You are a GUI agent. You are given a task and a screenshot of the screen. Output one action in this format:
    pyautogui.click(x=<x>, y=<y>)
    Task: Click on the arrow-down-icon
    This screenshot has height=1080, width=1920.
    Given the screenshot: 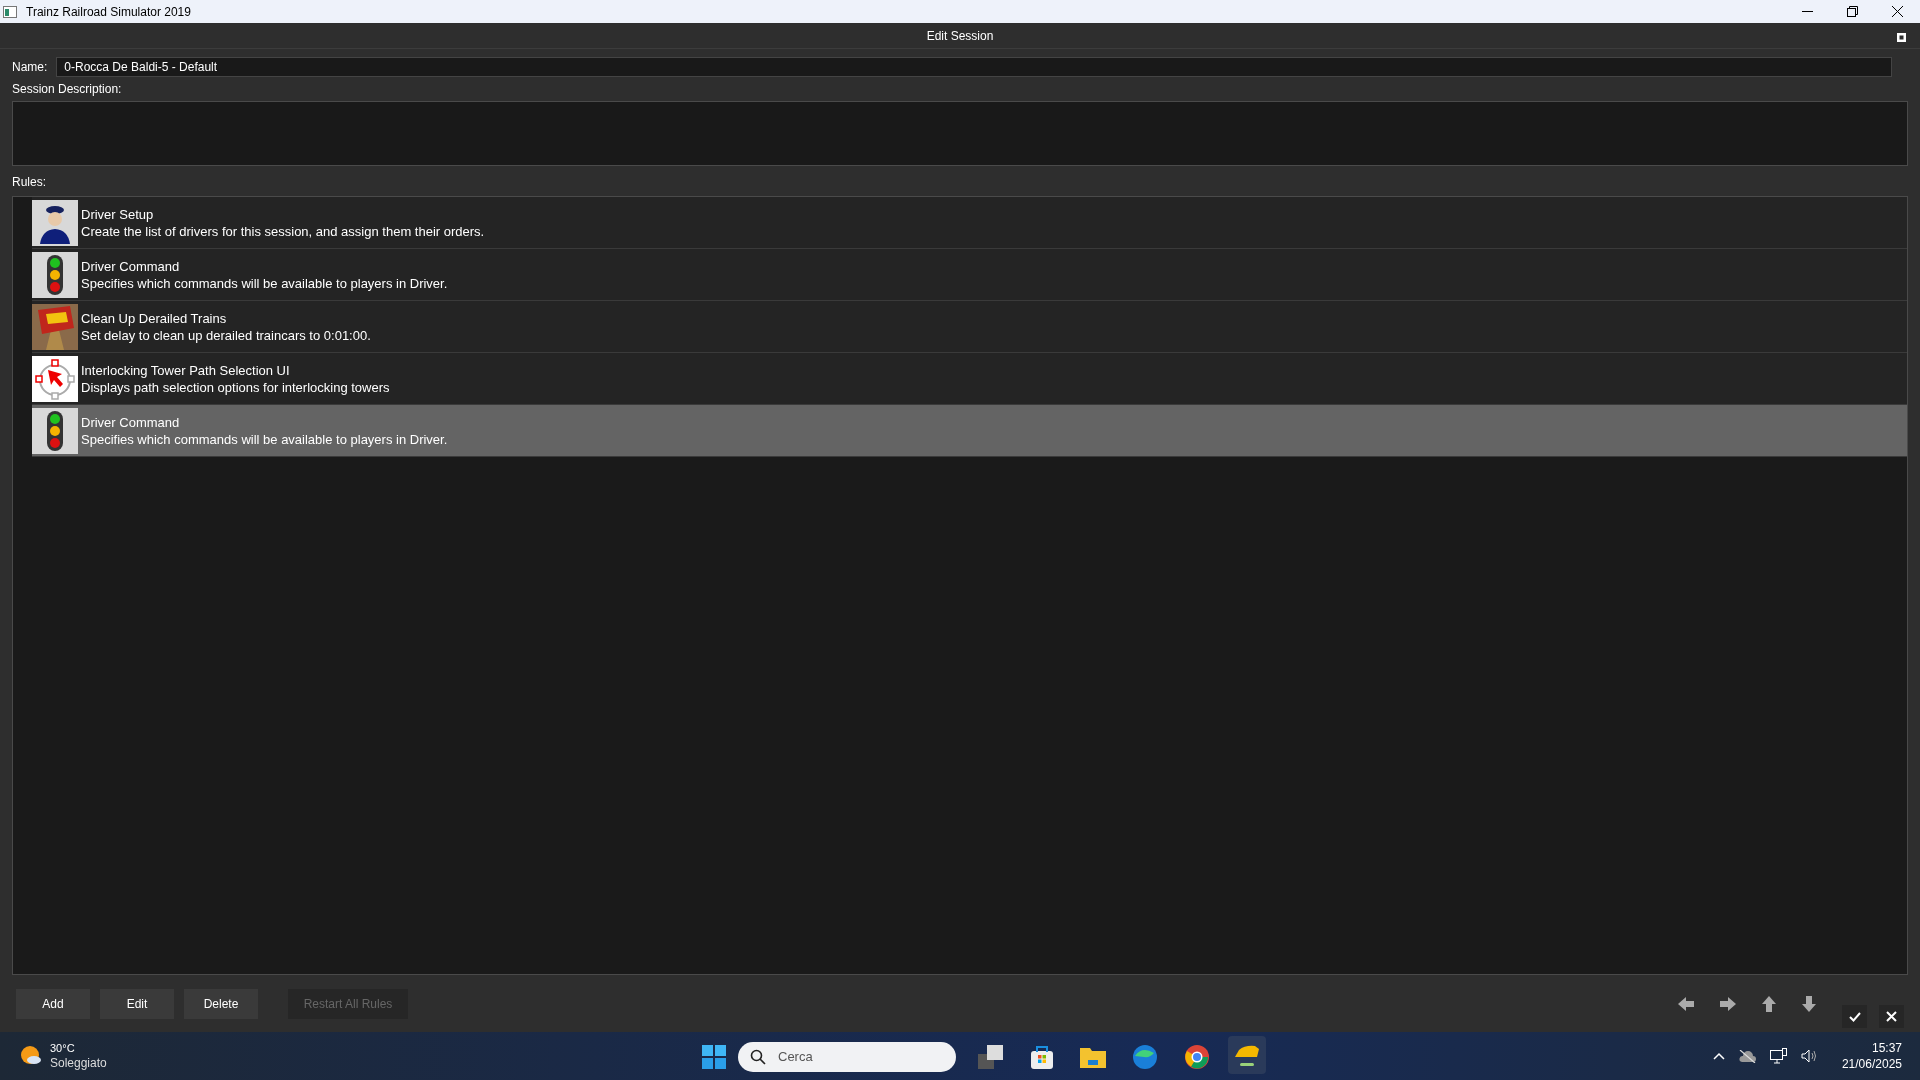 What is the action you would take?
    pyautogui.click(x=1809, y=1003)
    